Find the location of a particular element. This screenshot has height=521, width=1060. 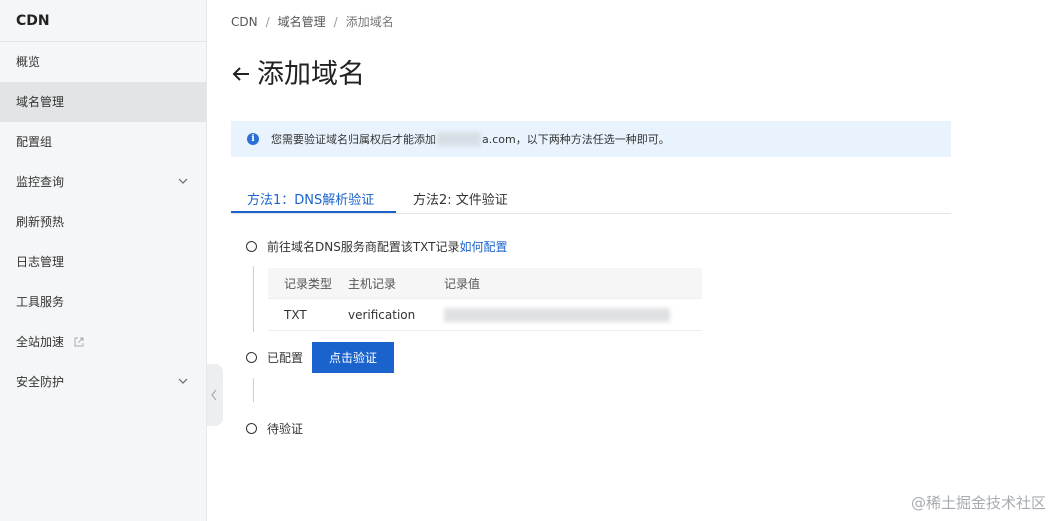

step-label: 前往域名DNS服务商配置该TXT记录 is located at coordinates (363, 247).